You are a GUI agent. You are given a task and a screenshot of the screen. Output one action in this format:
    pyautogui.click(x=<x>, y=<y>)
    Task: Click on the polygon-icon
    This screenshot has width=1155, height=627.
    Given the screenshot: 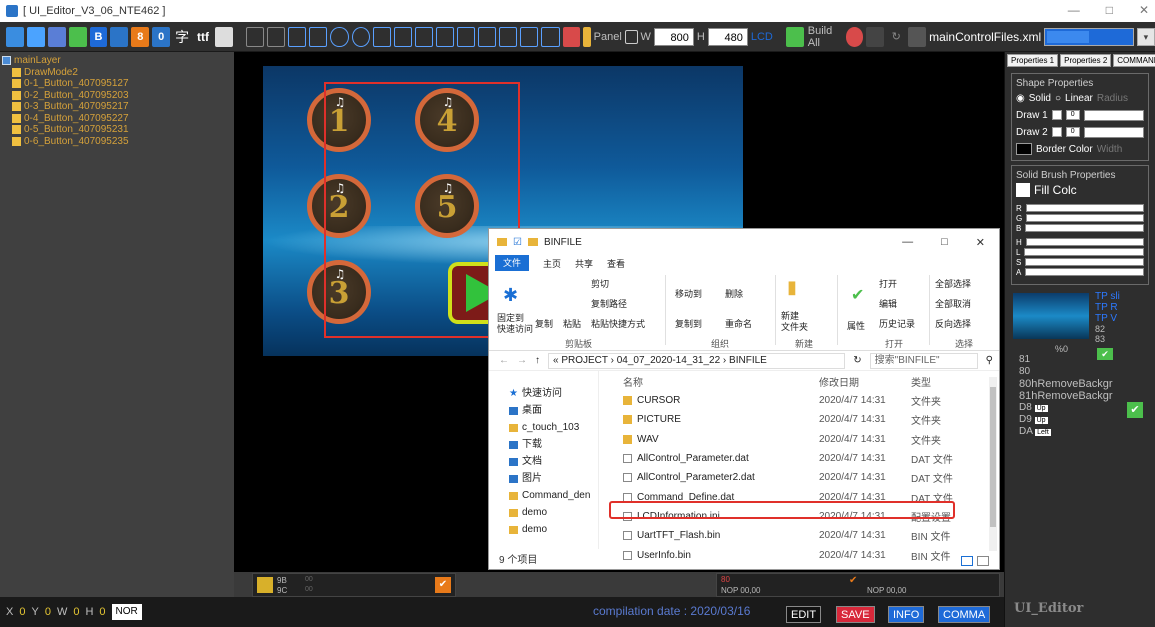 What is the action you would take?
    pyautogui.click(x=508, y=36)
    